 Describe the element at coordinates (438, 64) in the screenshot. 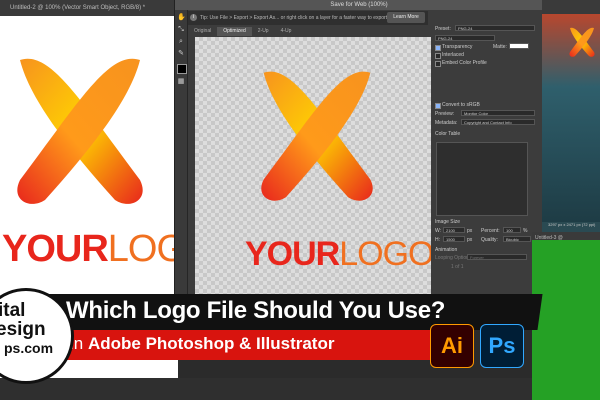

I see `embed-color-profile-checkbox` at that location.